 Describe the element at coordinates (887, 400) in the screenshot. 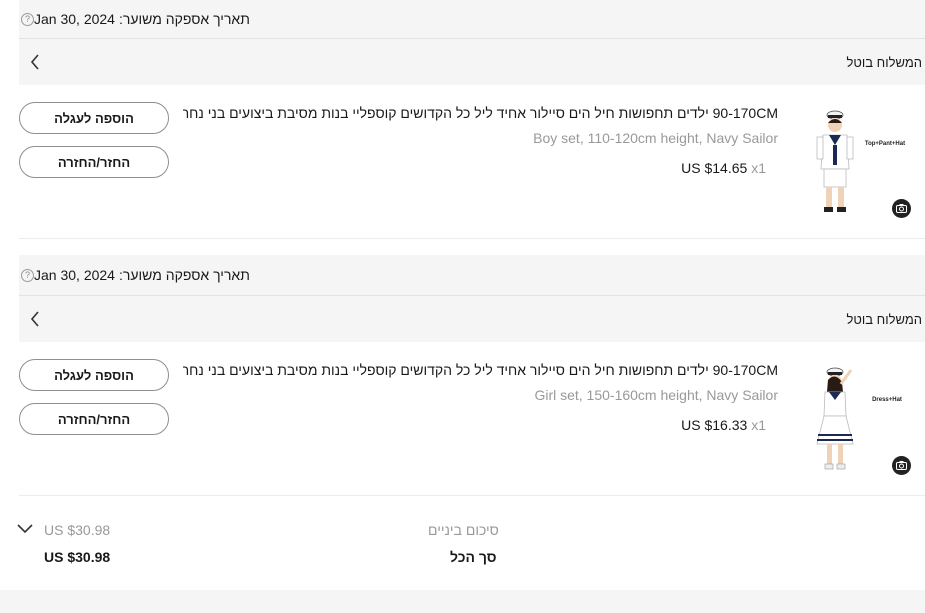

I see `thumbnail-caption: Dress+Hat` at that location.